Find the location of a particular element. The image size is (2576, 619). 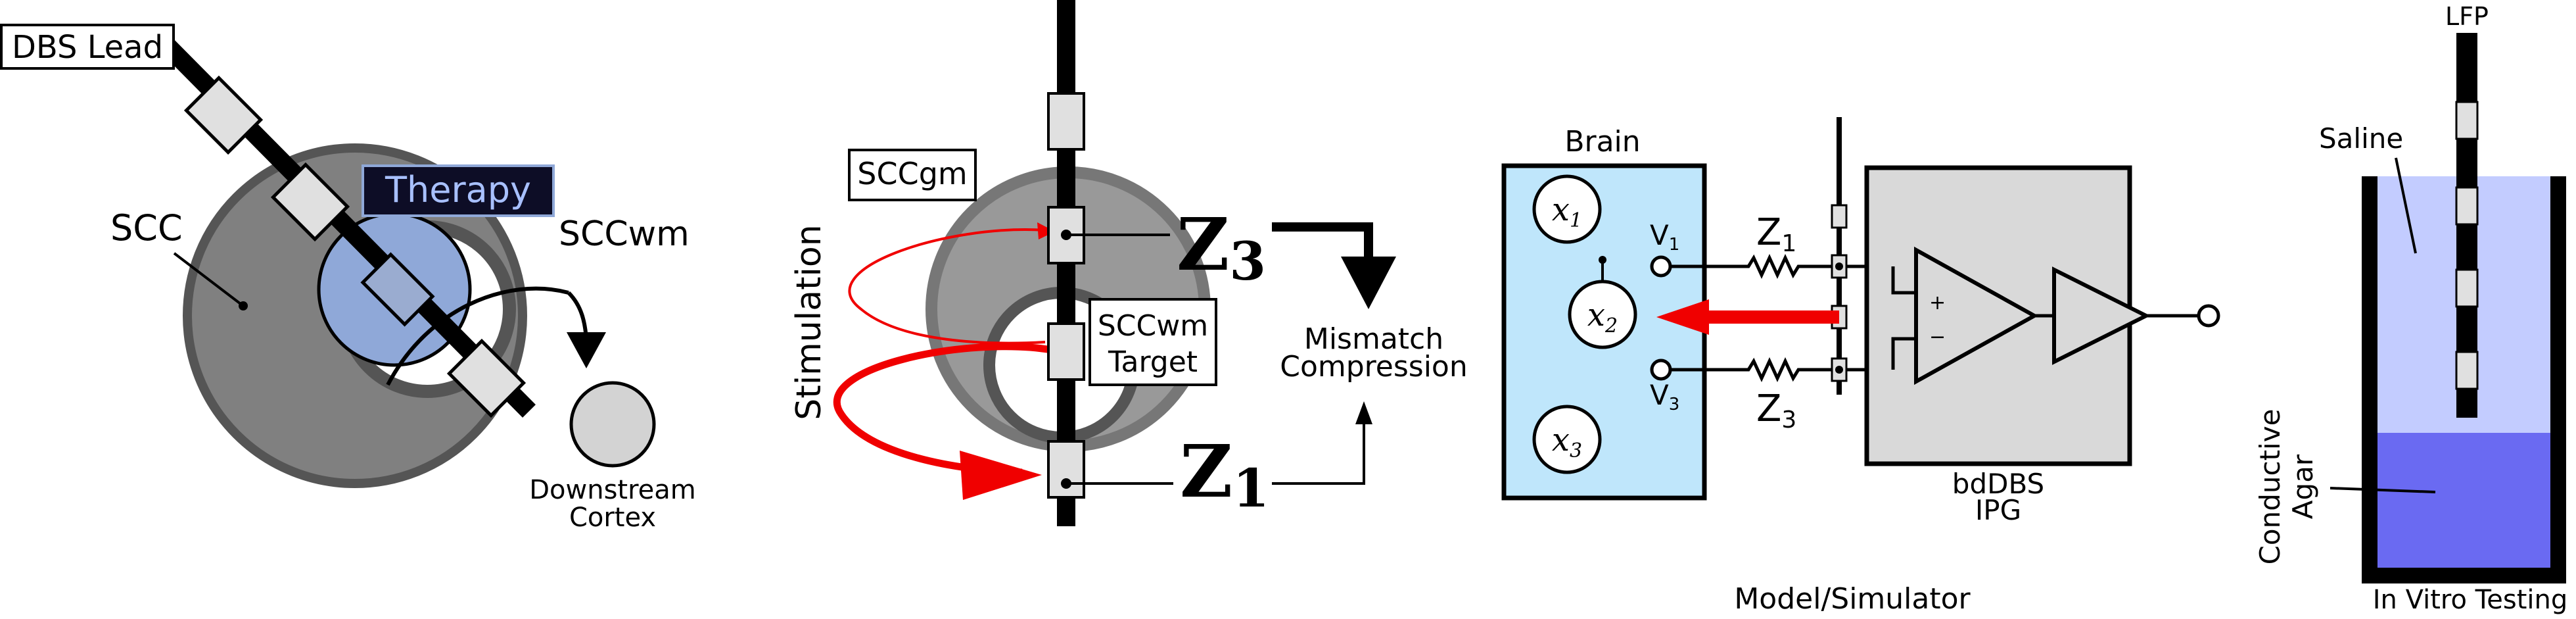

stimulation-arrowhead-thick is located at coordinates (1001, 475).